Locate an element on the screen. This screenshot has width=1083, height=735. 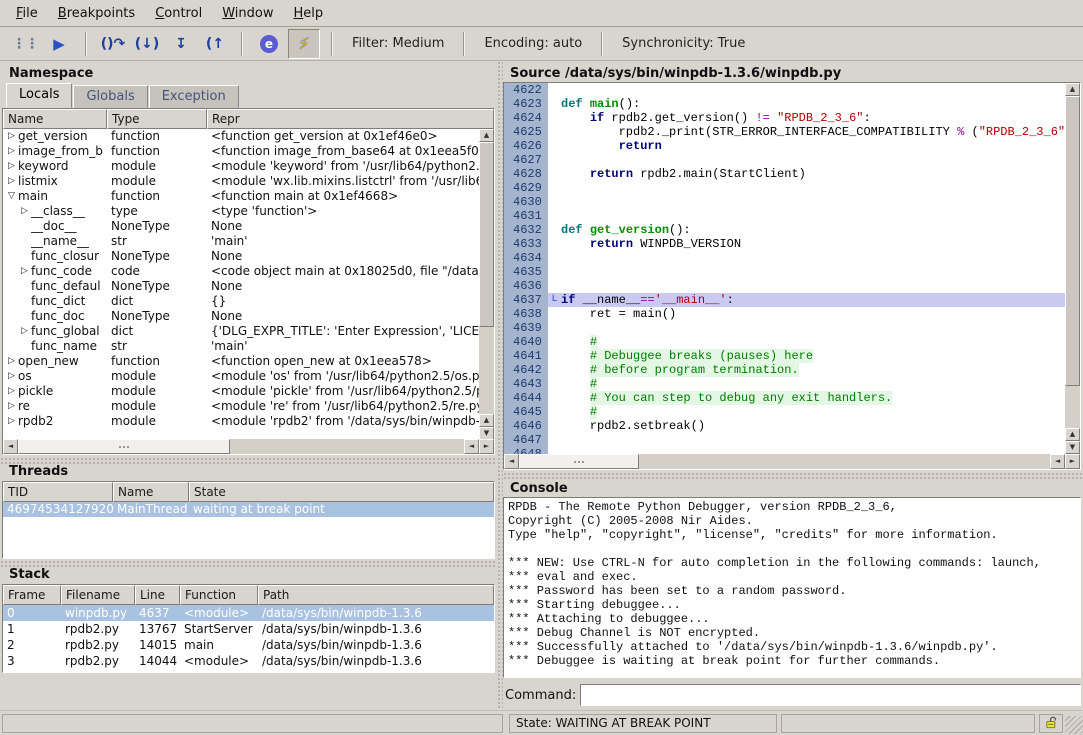
line-number: 4648 is located at coordinates (526, 450).